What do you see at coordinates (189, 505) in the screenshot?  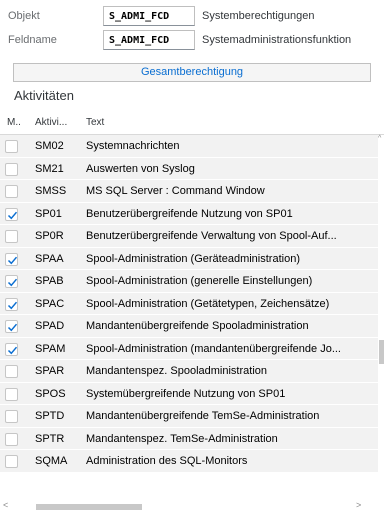 I see `horizontal-scrollbar: < >` at bounding box center [189, 505].